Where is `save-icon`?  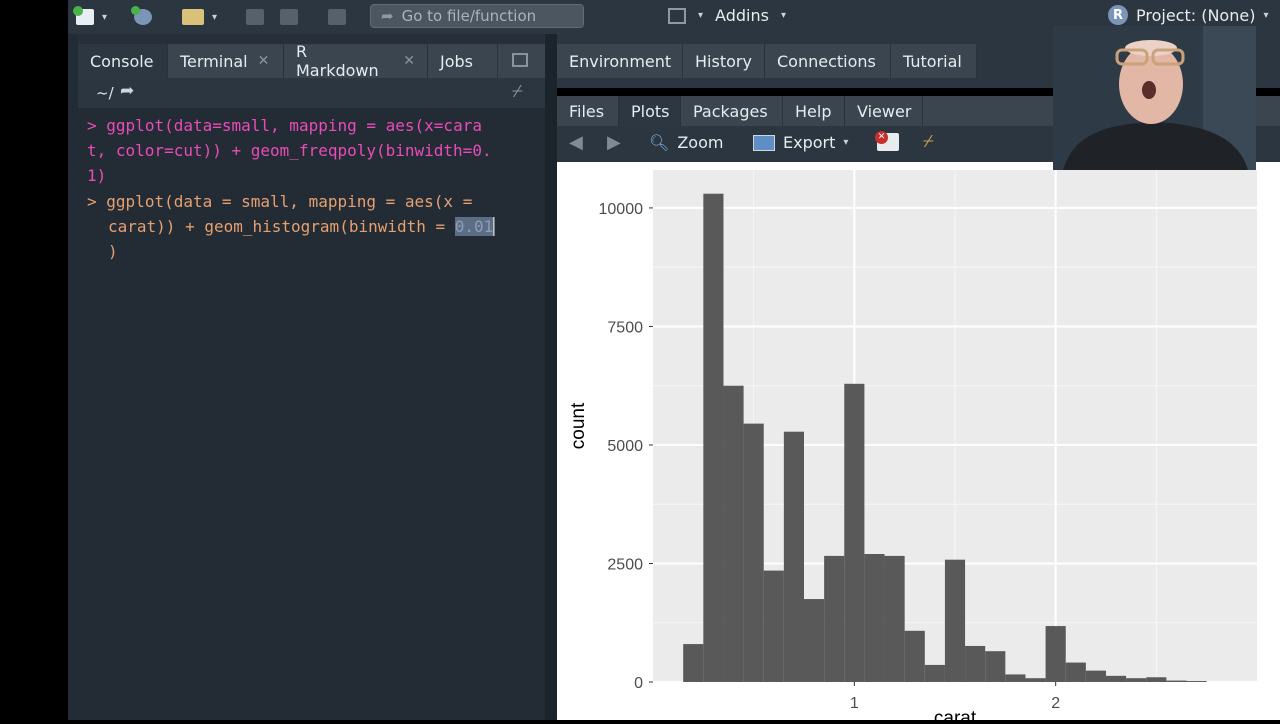
save-icon is located at coordinates (255, 17).